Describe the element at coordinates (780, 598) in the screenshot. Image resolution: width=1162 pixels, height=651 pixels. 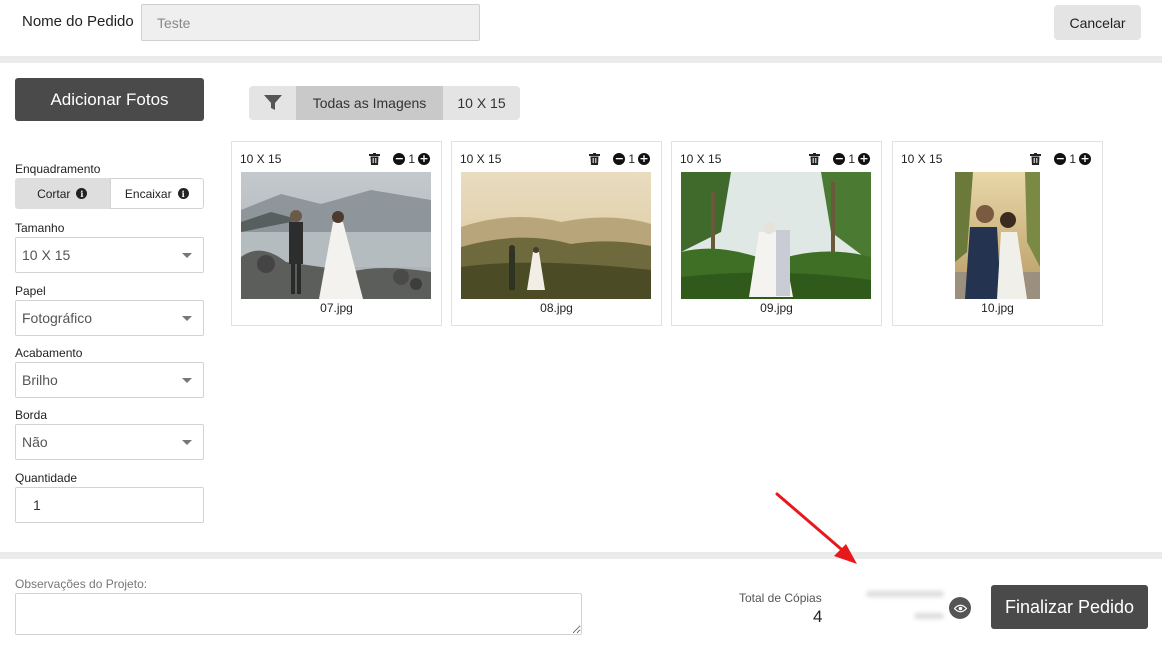
I see `total-copies-label: Total de Cópias` at that location.